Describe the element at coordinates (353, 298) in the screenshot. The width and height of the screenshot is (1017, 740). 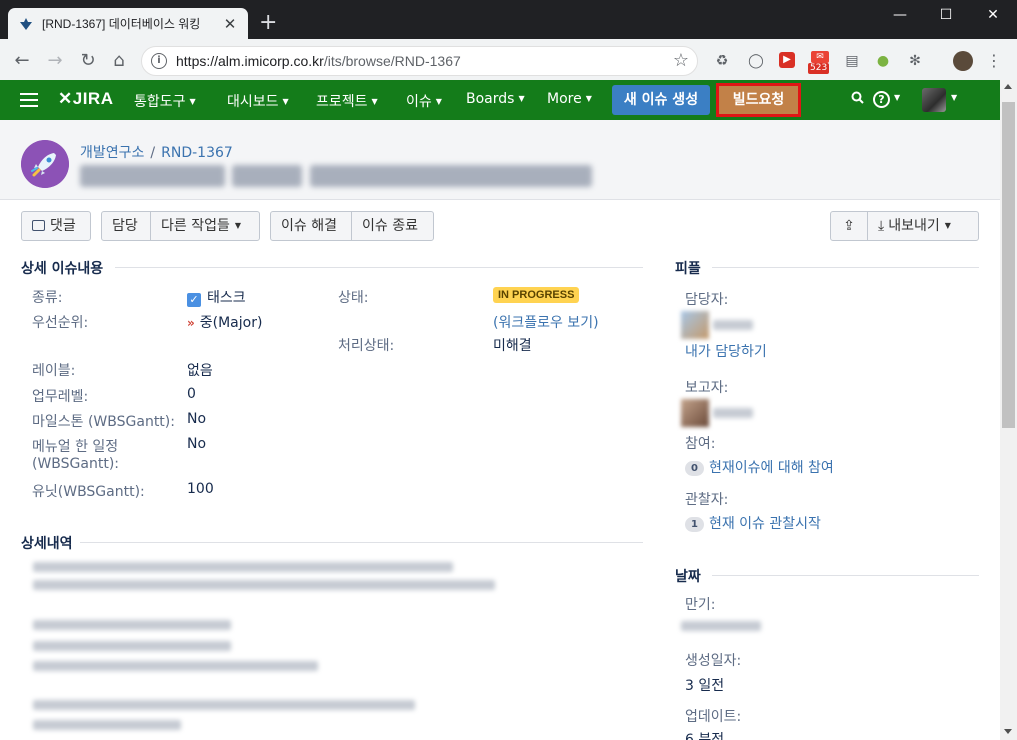
I see `status-label: 상태:` at that location.